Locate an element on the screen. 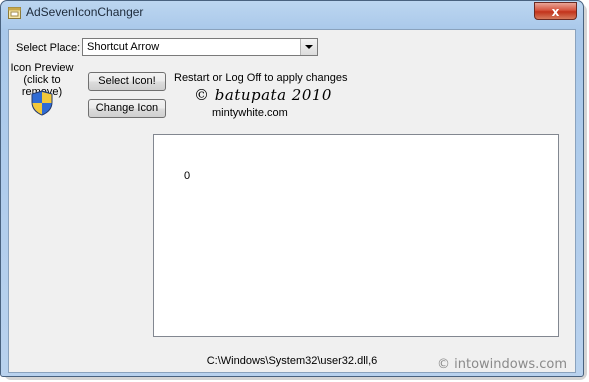  place-dropdown: Shortcut Arrow is located at coordinates (200, 47).